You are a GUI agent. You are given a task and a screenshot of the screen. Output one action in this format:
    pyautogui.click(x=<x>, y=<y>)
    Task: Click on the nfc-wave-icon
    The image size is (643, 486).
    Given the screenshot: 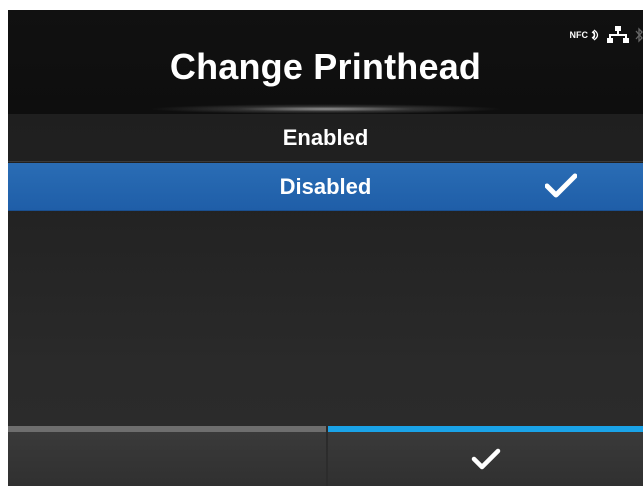 What is the action you would take?
    pyautogui.click(x=595, y=35)
    